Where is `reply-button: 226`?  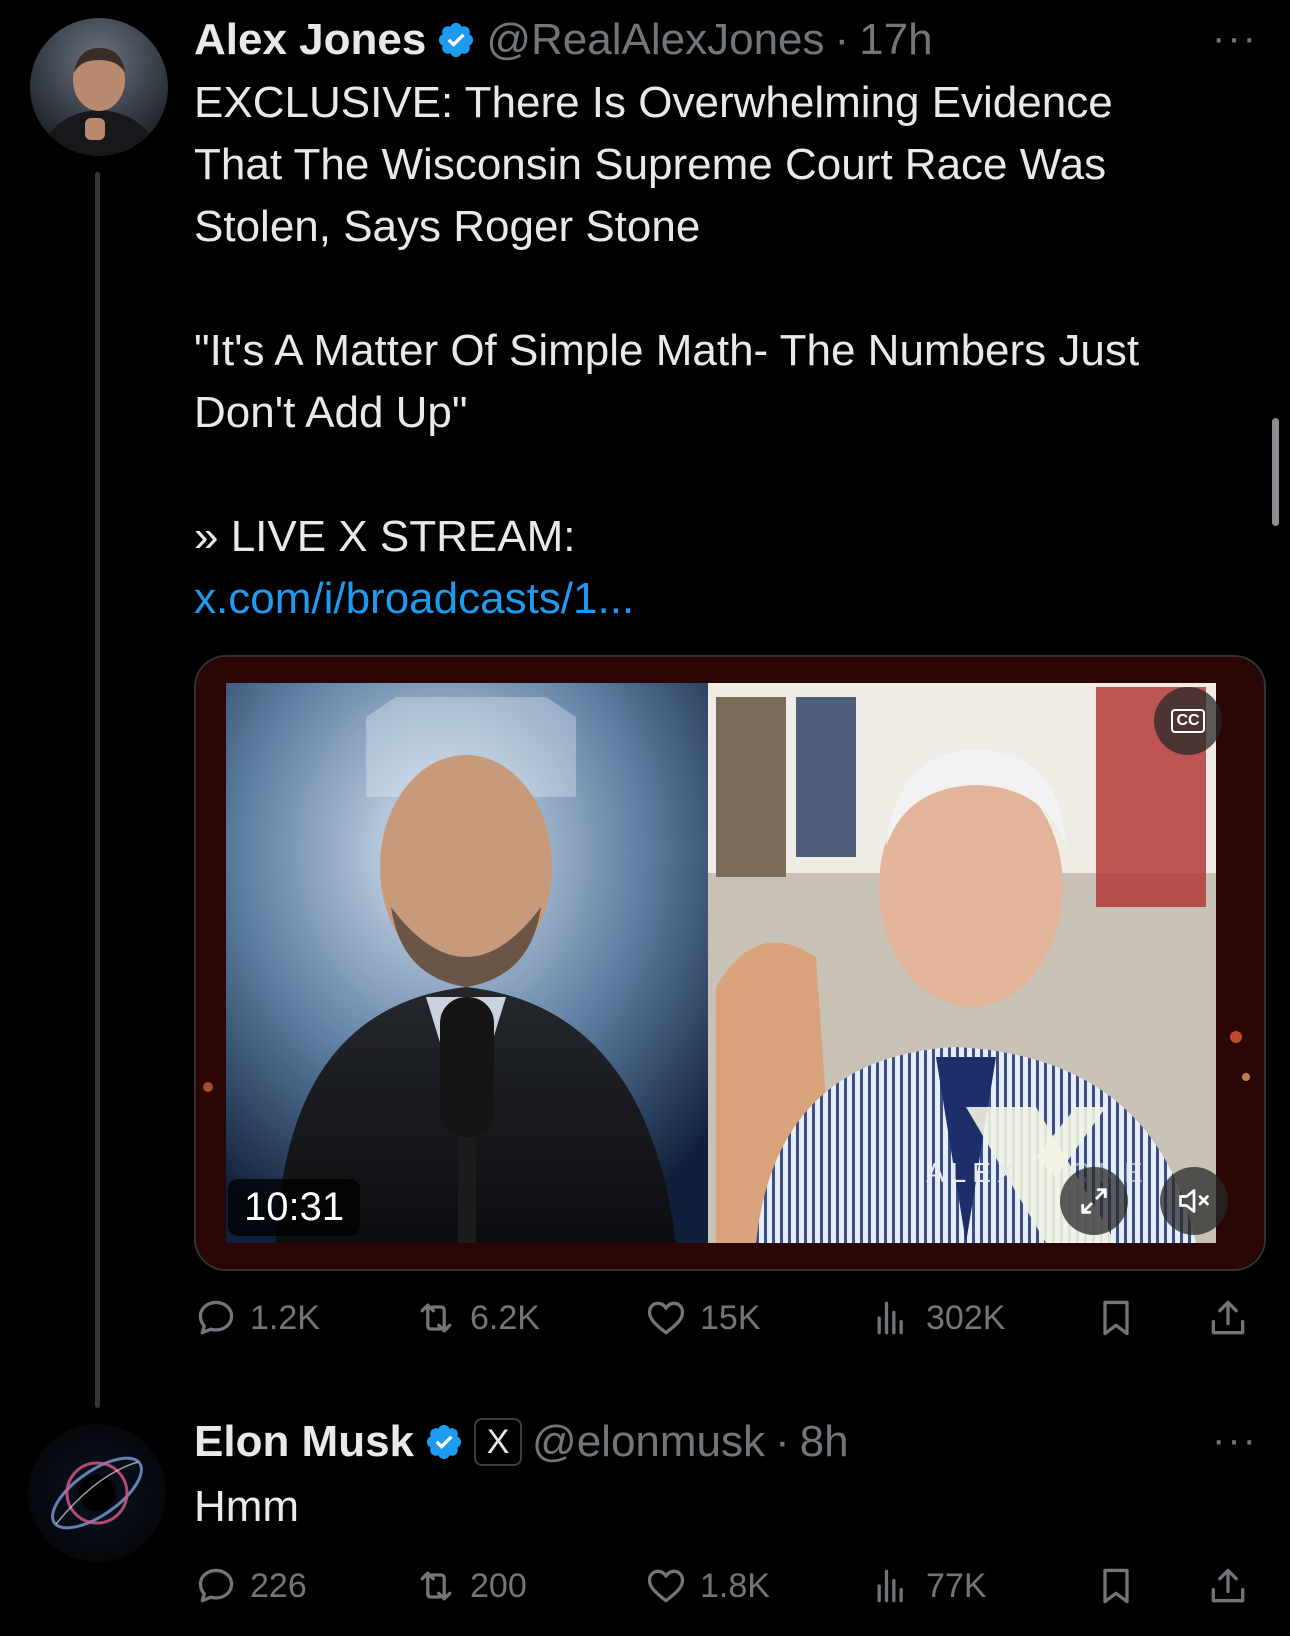
reply-button: 226 is located at coordinates (250, 1586).